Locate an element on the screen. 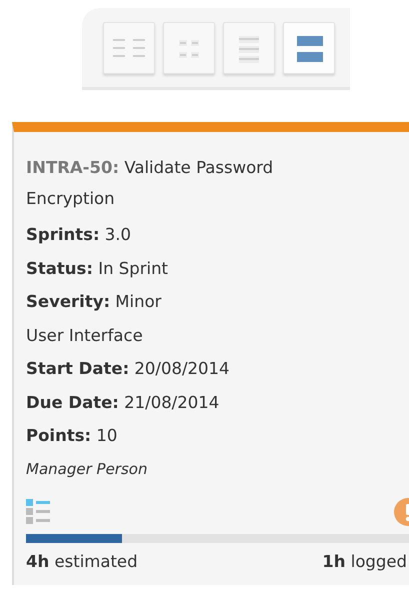  field-line: Status: In Sprint is located at coordinates (98, 269).